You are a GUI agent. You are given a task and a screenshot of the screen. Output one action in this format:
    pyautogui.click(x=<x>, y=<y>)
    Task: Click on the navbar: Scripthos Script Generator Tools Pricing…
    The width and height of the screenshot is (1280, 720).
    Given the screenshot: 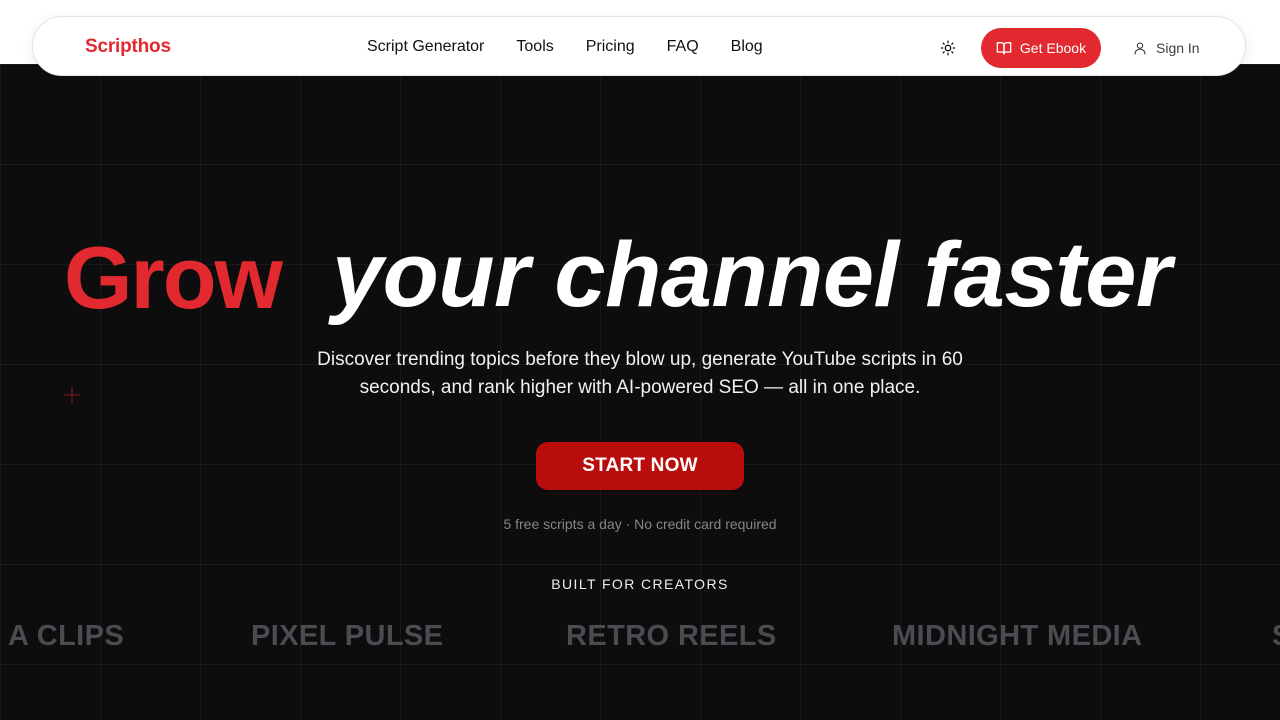 What is the action you would take?
    pyautogui.click(x=639, y=46)
    